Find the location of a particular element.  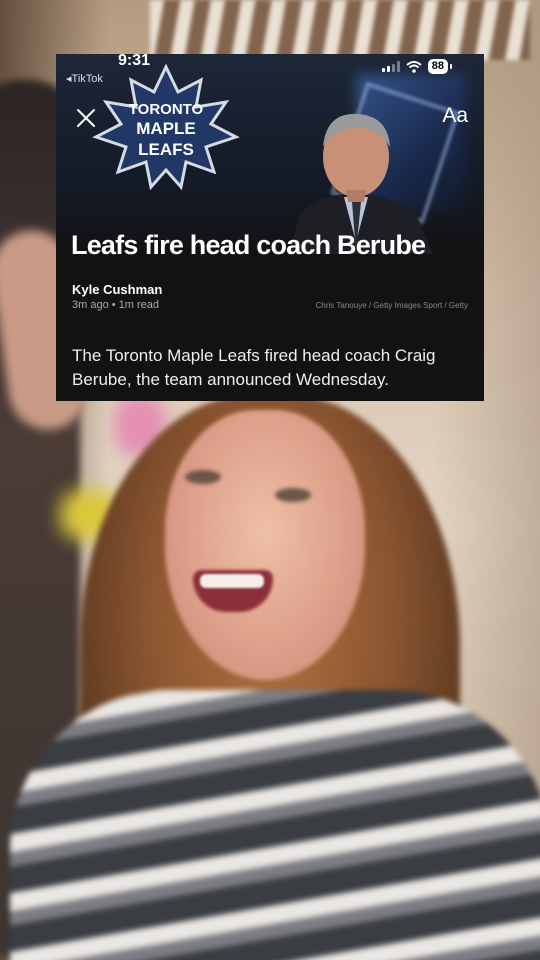

close-button is located at coordinates (86, 118).